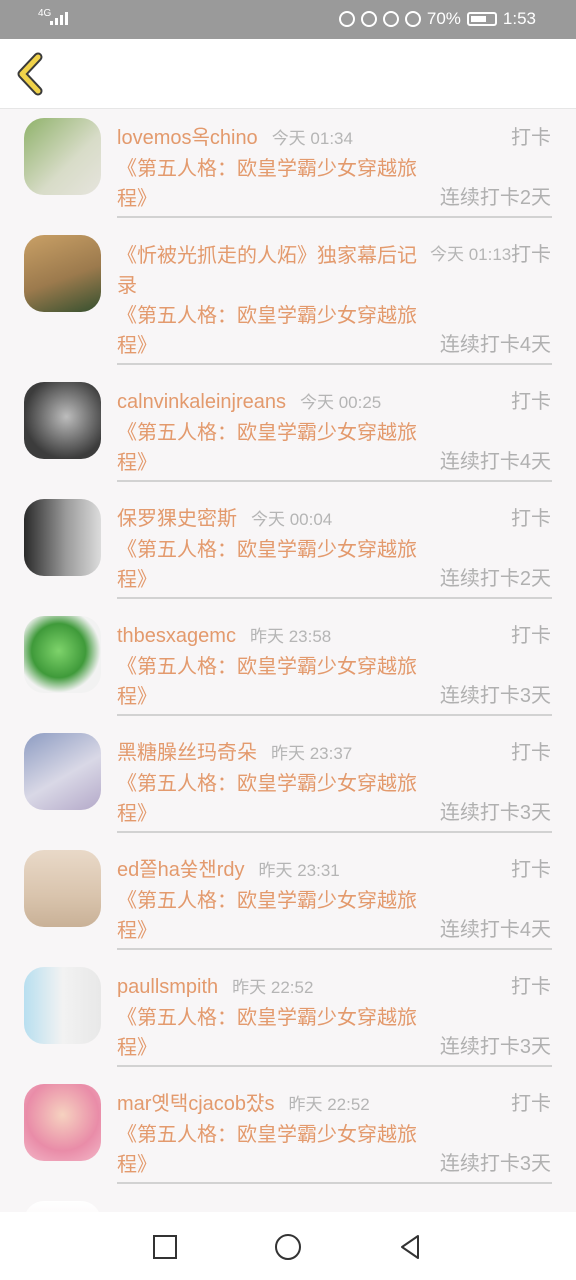 The width and height of the screenshot is (576, 1280). Describe the element at coordinates (267, 271) in the screenshot. I see `username: 《忻被光抓走的人炻》独家幕后记录` at that location.